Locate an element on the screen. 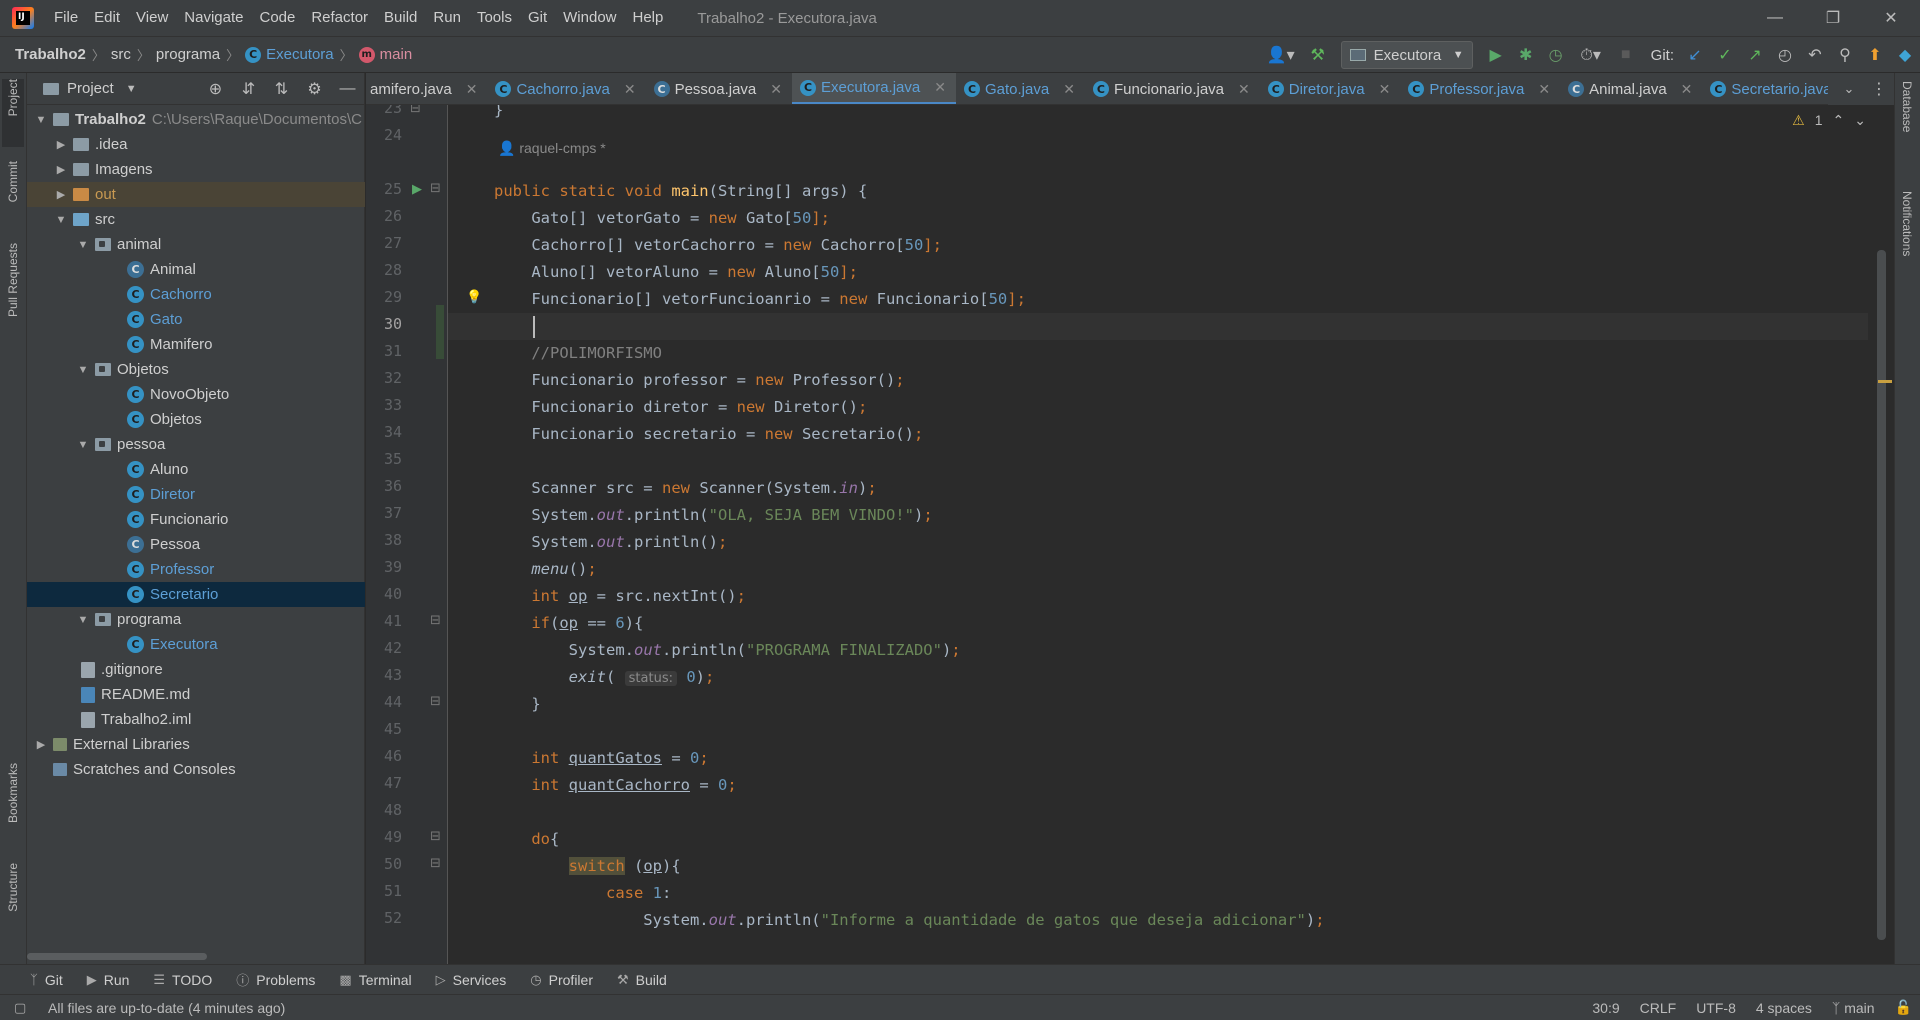 This screenshot has width=1920, height=1020. vertical-scrollbar is located at coordinates (1881, 595).